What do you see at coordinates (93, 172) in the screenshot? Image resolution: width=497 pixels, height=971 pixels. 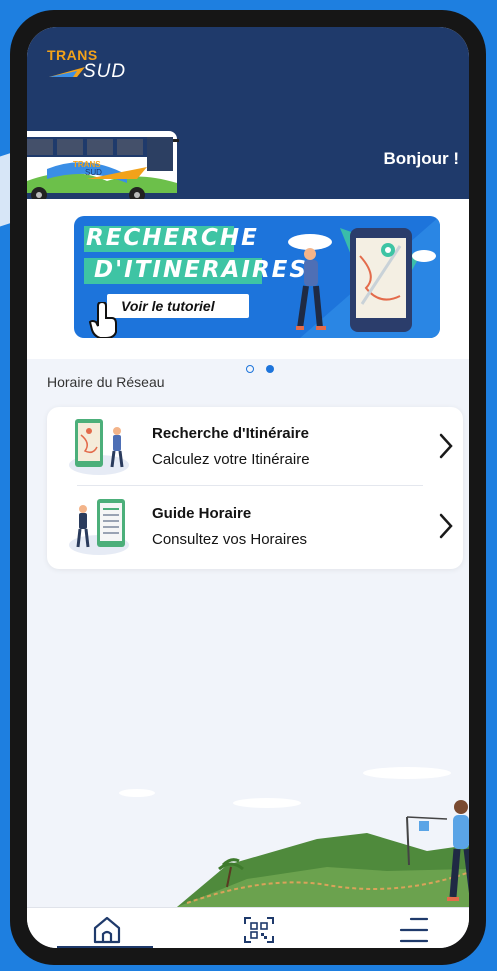 I see `svg-text: SUD` at bounding box center [93, 172].